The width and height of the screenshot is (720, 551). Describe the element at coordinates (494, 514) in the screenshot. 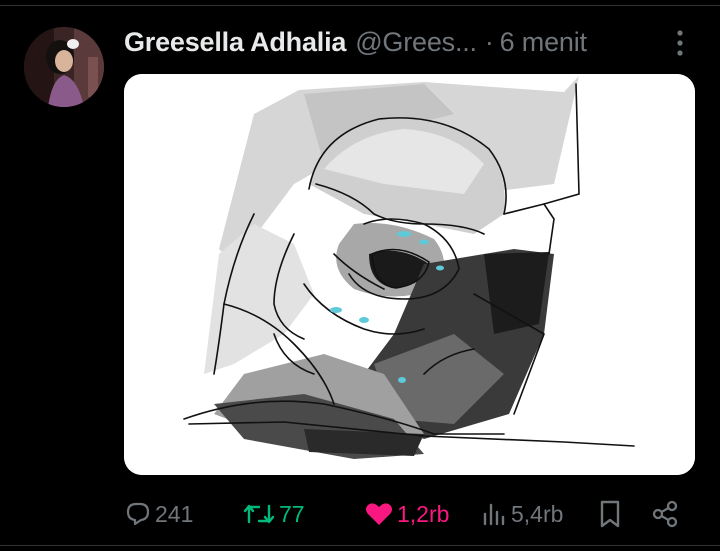

I see `views-icon` at that location.